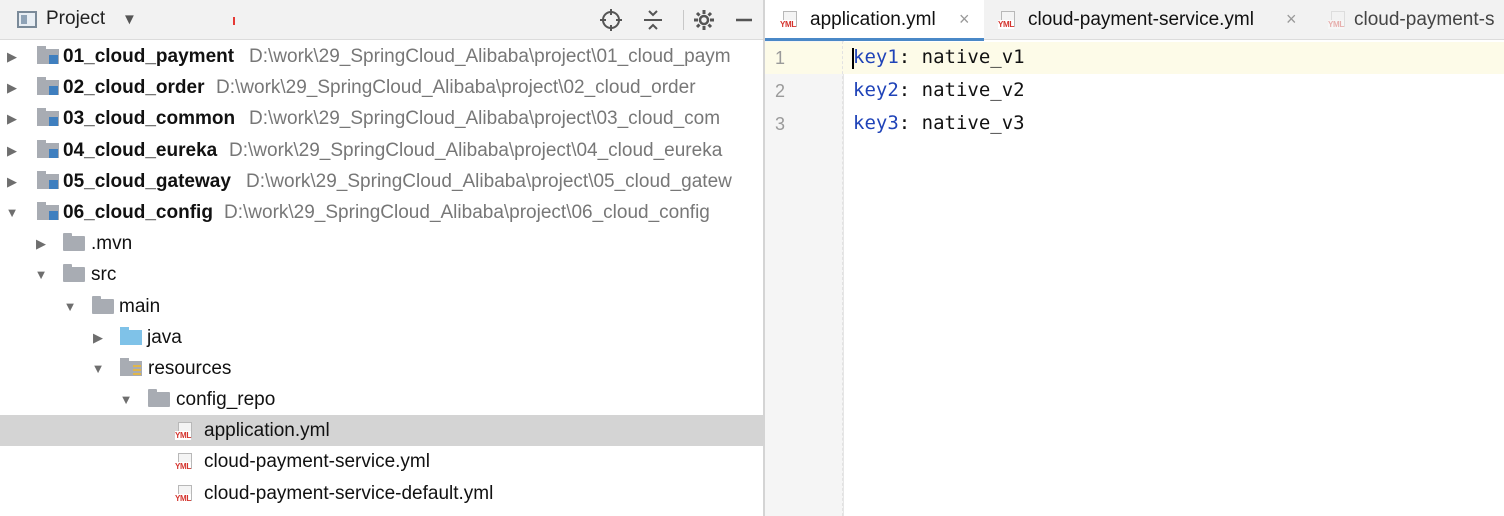  What do you see at coordinates (112, 244) in the screenshot?
I see `tree-item-label: .mvn` at bounding box center [112, 244].